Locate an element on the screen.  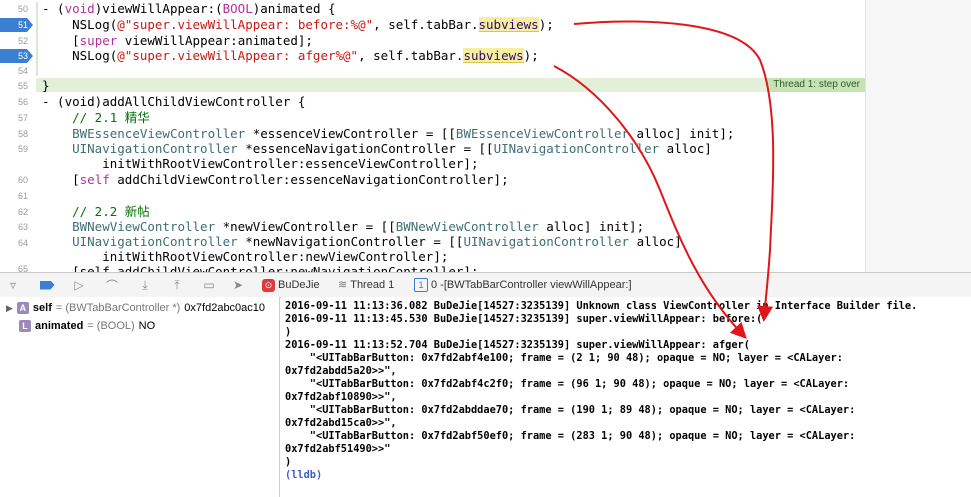
line-number: 60 is located at coordinates (22, 180).